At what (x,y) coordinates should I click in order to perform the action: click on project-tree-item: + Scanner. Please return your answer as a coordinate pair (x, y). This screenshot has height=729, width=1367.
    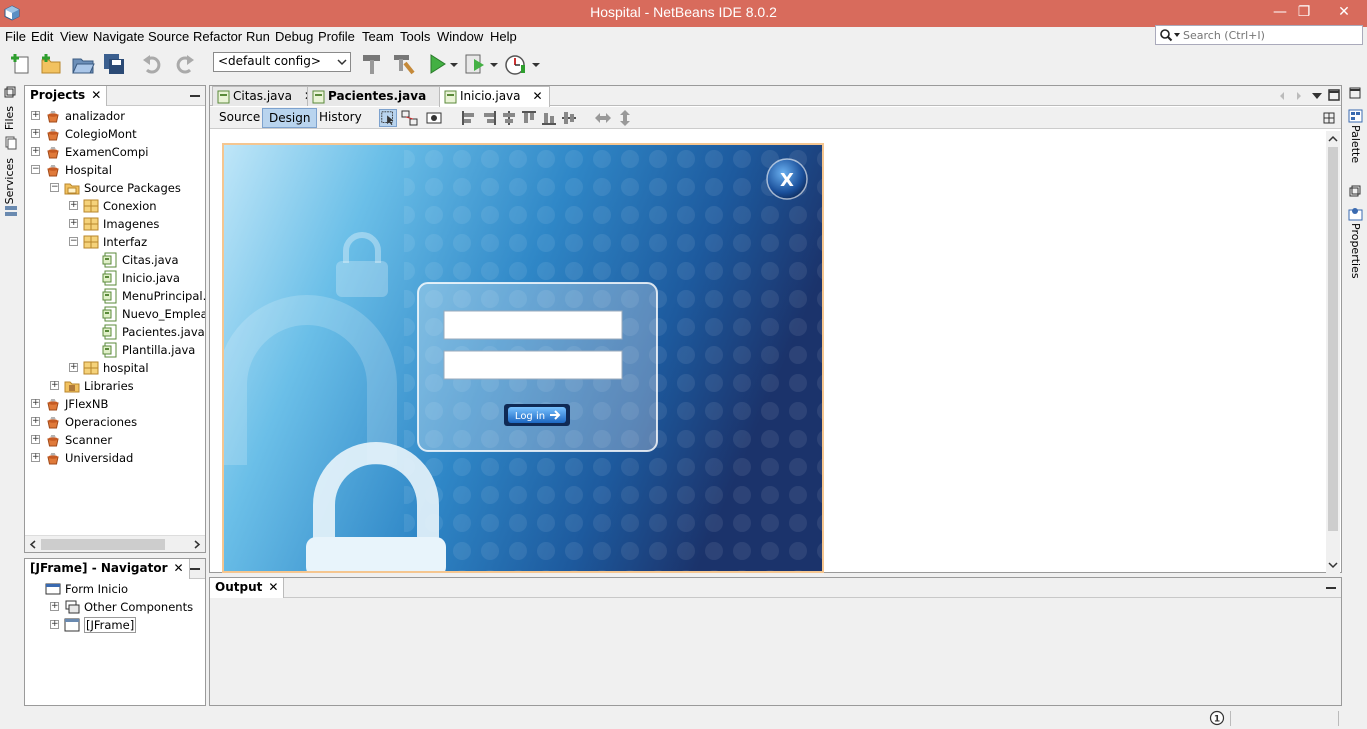
    Looking at the image, I should click on (115, 440).